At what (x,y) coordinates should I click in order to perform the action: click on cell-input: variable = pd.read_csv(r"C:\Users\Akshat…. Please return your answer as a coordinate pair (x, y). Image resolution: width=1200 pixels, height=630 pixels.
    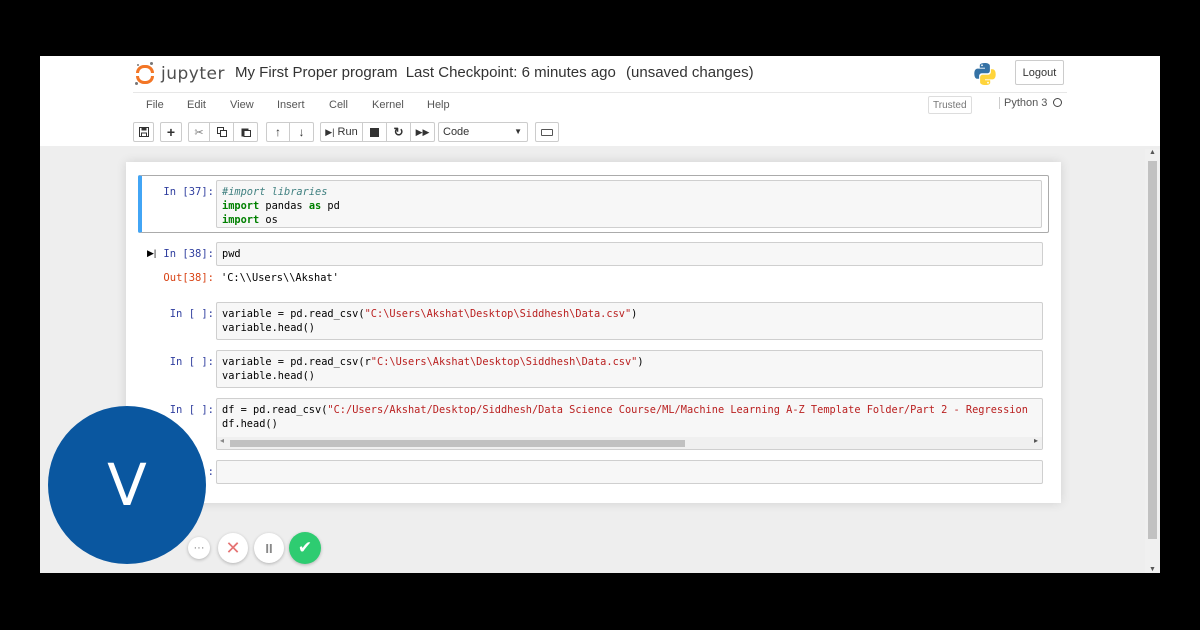
    Looking at the image, I should click on (629, 369).